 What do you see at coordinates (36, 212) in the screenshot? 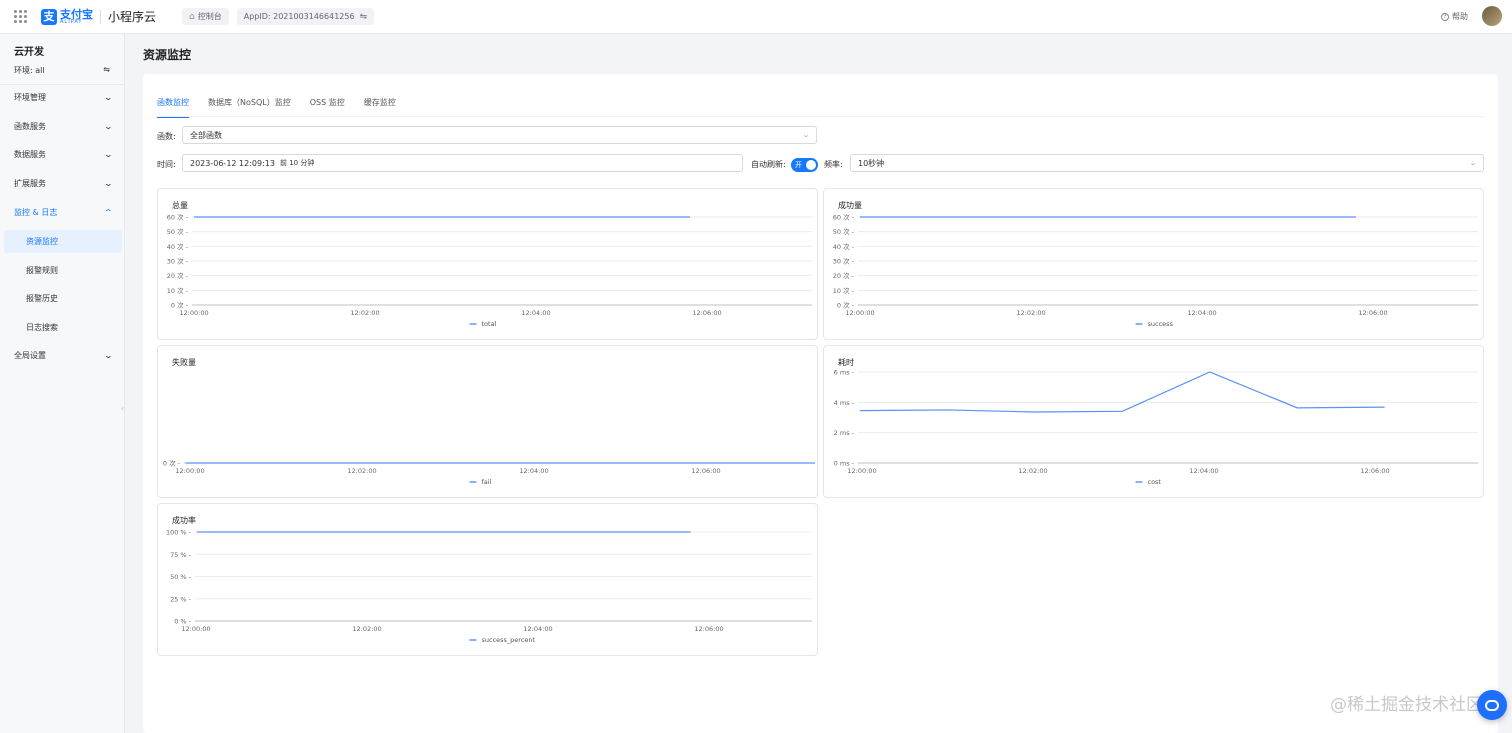
I see `sidebar-item-label: 监控 & 日志` at bounding box center [36, 212].